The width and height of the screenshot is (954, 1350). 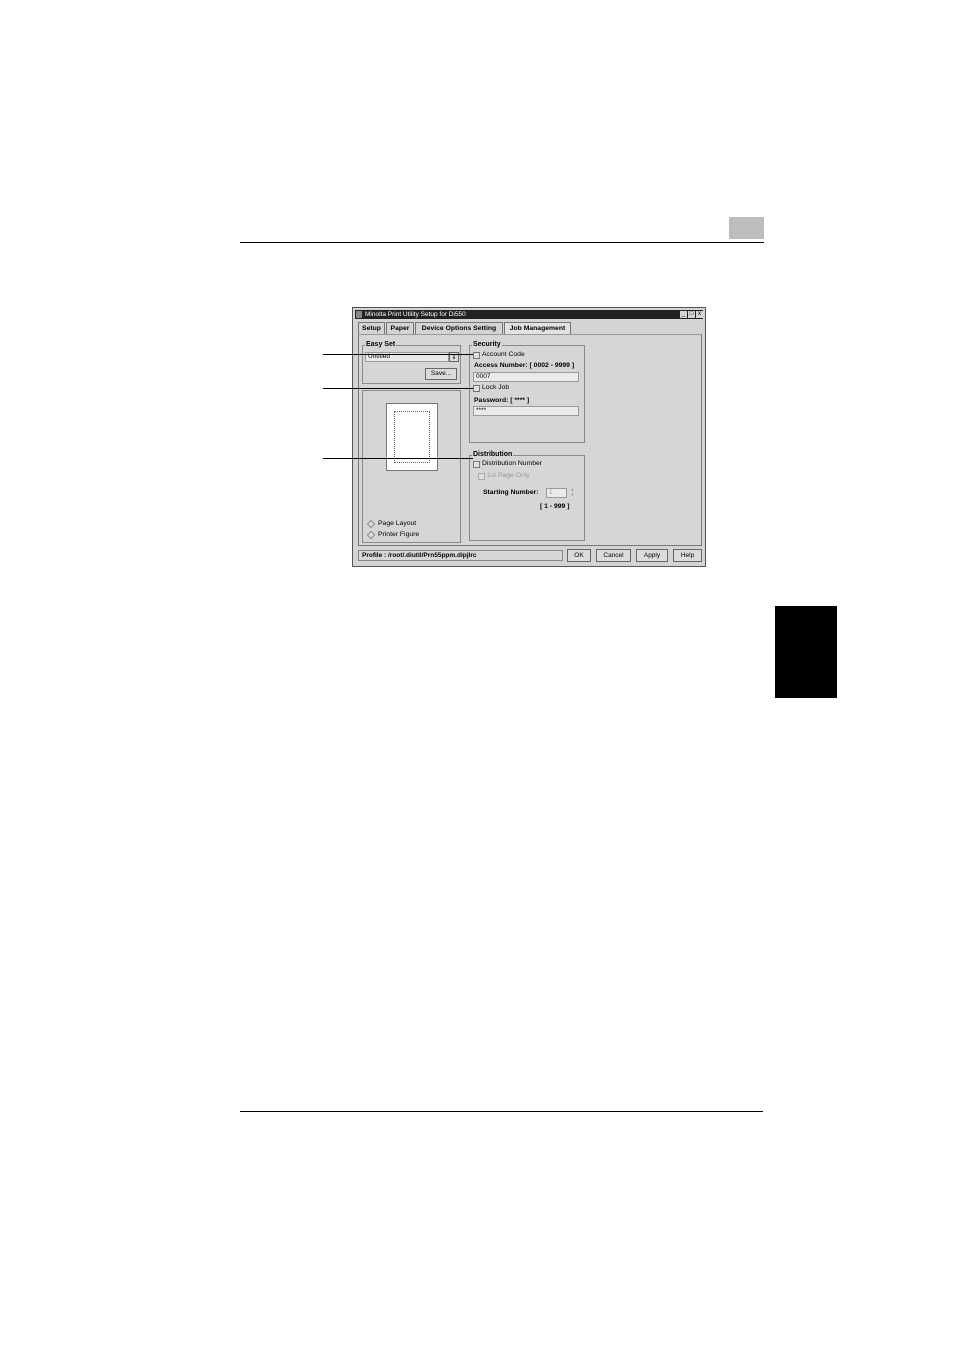 I want to click on access-number-field: 0007, so click(x=526, y=377).